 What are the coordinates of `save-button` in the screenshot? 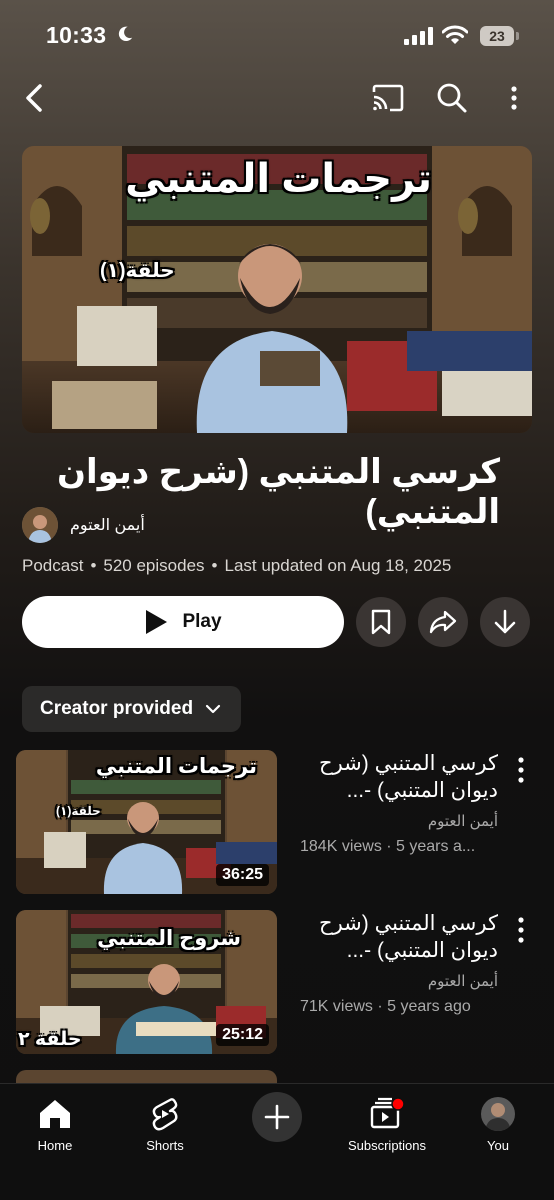 It's located at (381, 622).